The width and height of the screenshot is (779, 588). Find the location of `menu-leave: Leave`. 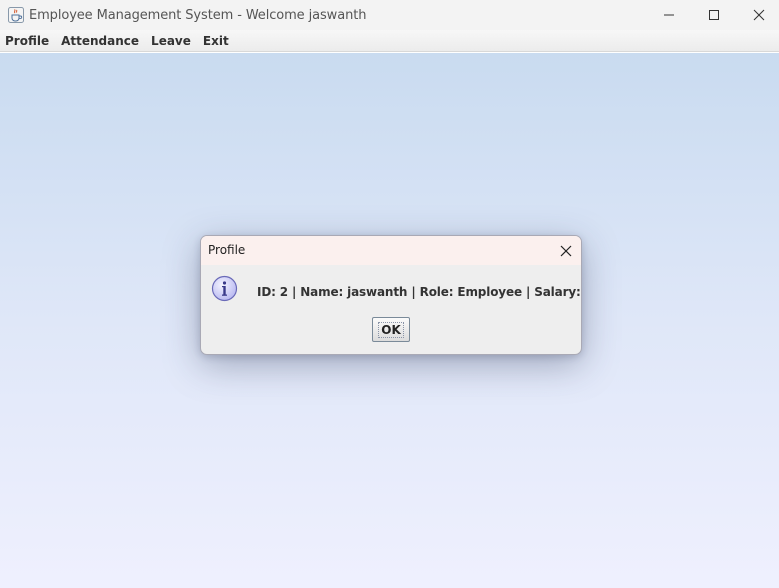

menu-leave: Leave is located at coordinates (171, 41).